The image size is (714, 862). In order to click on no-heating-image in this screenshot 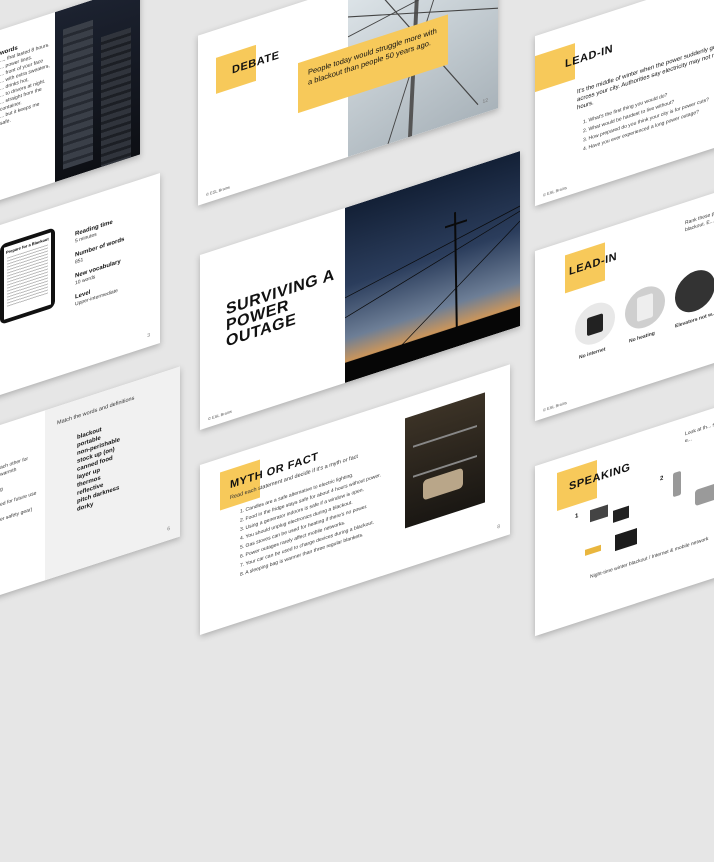, I will do `click(645, 307)`.